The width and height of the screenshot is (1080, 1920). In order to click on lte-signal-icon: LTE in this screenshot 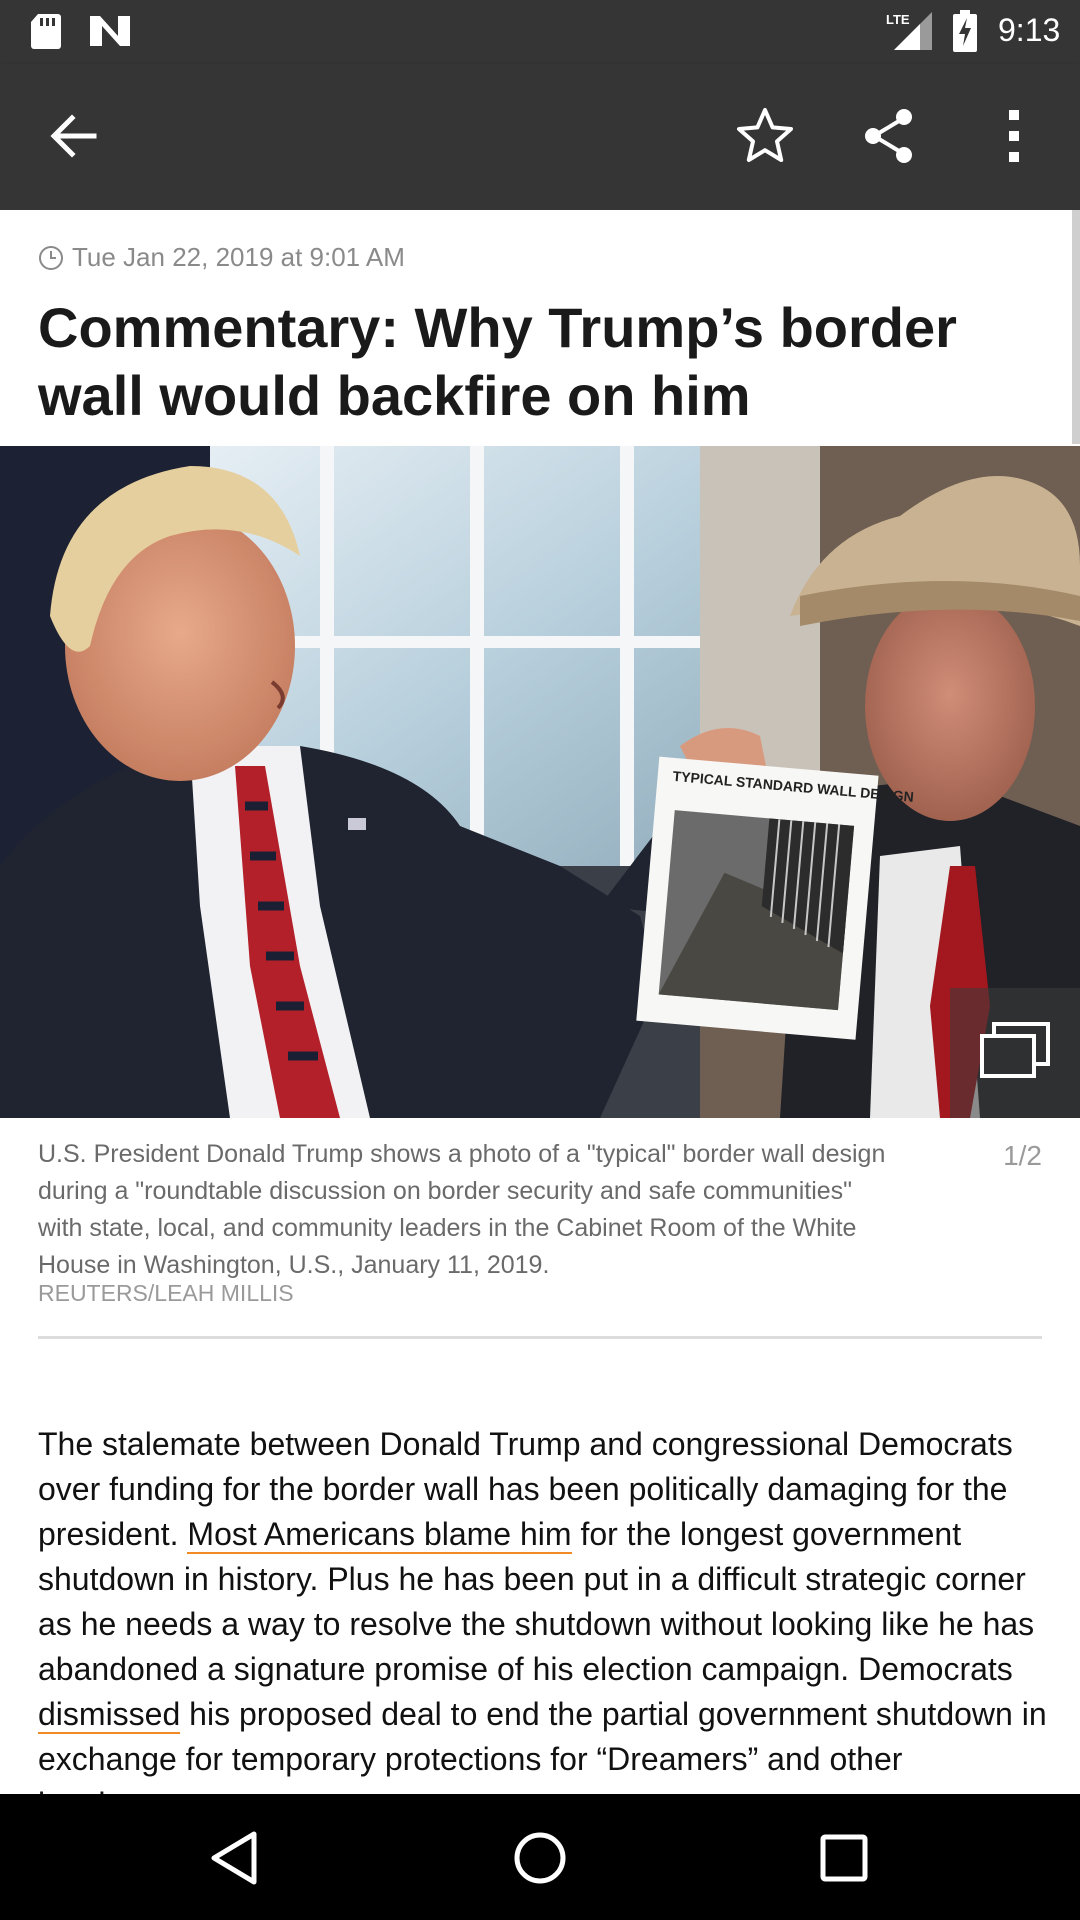, I will do `click(909, 31)`.